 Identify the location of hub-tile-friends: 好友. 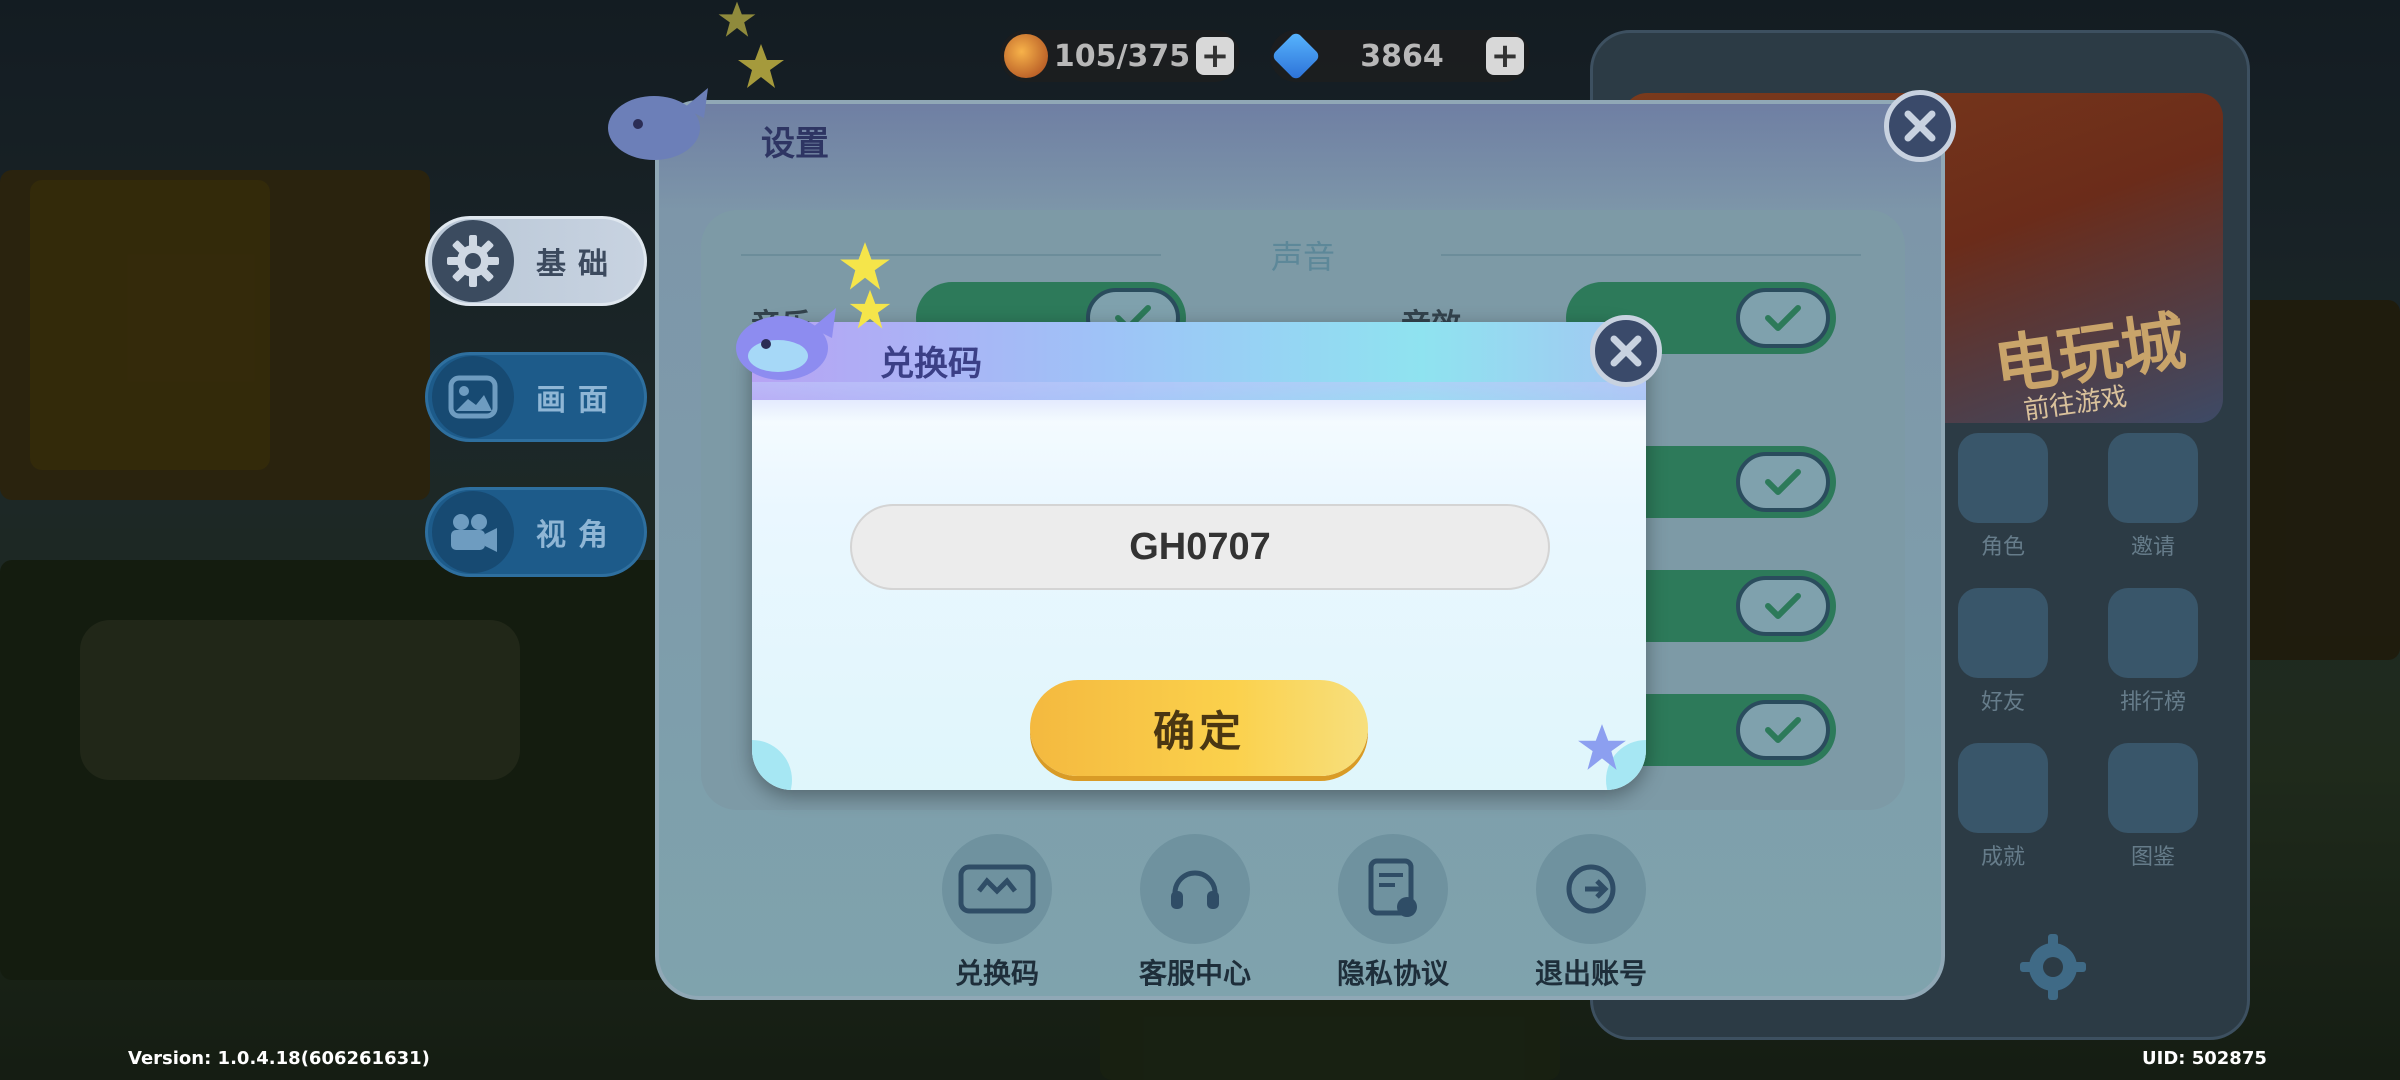
(2003, 652).